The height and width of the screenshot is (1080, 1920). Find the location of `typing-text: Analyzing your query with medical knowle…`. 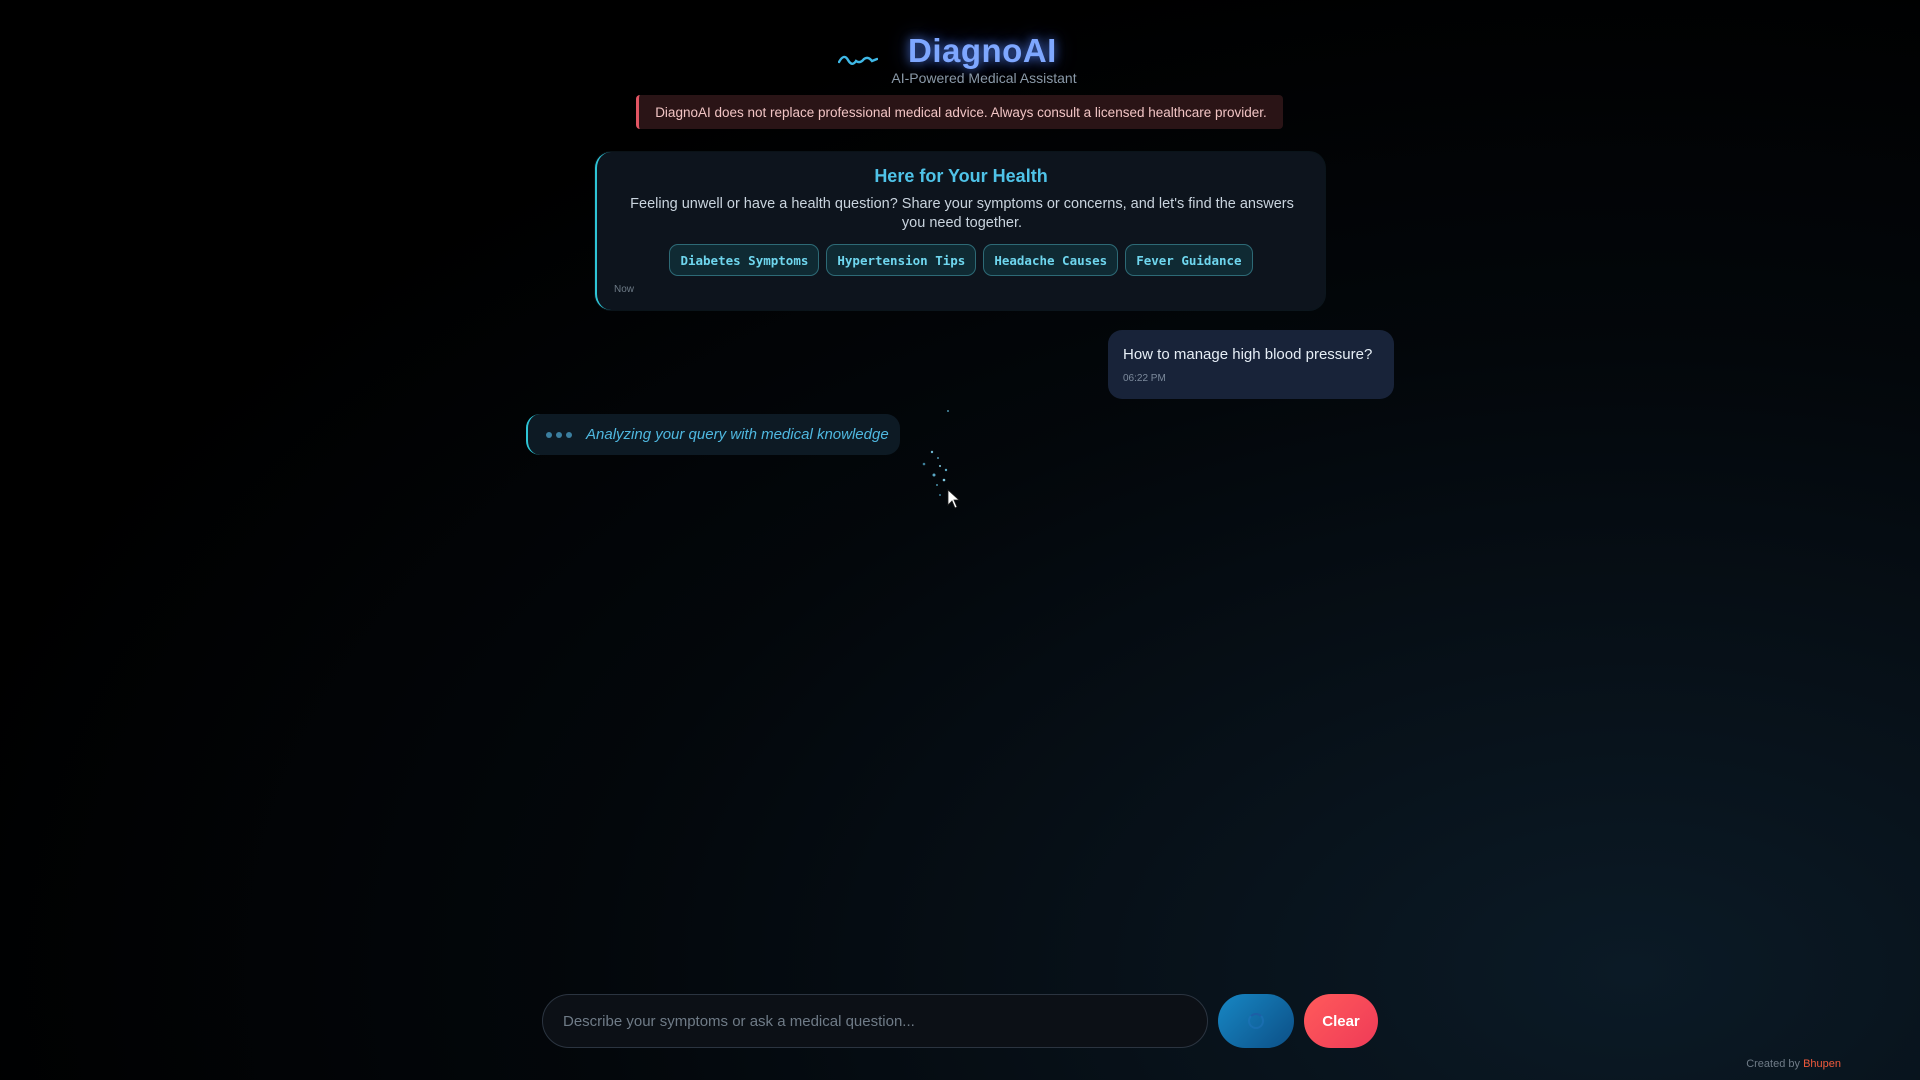

typing-text: Analyzing your query with medical knowle… is located at coordinates (737, 434).